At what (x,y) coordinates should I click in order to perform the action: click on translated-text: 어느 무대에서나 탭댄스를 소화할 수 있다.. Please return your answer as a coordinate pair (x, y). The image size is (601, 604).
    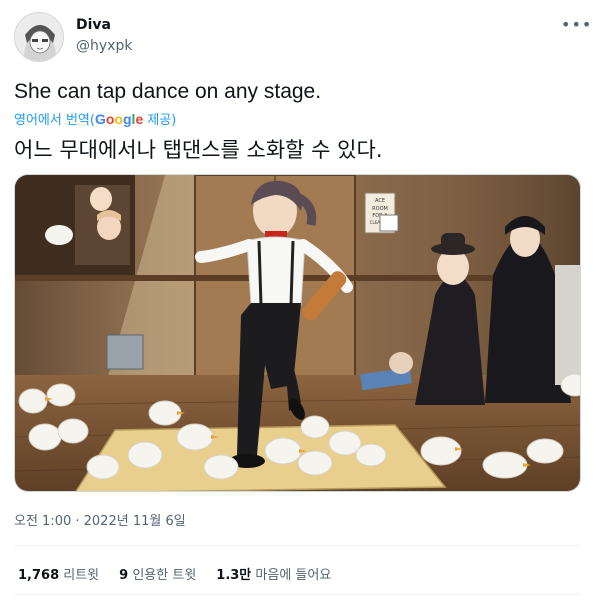
    Looking at the image, I should click on (198, 150).